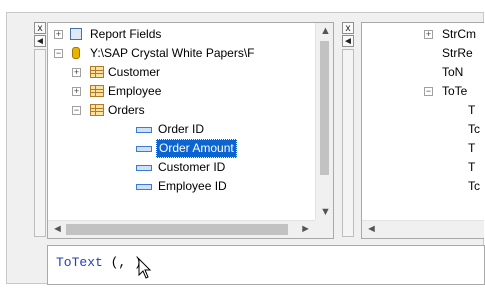 This screenshot has width=485, height=298. Describe the element at coordinates (453, 72) in the screenshot. I see `tree-item-label: ToN` at that location.